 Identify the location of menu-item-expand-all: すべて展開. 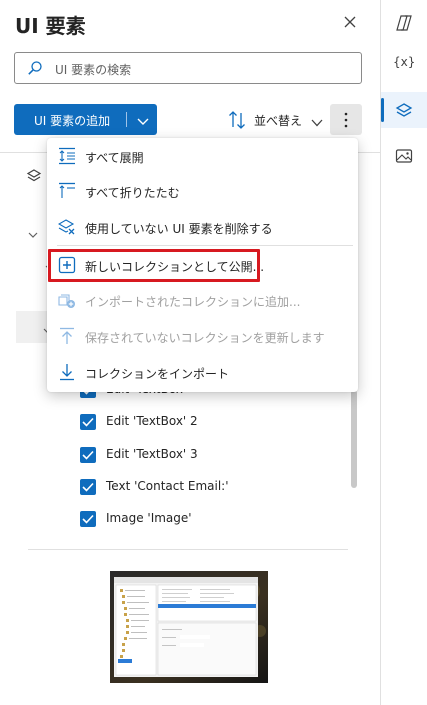
(202, 156).